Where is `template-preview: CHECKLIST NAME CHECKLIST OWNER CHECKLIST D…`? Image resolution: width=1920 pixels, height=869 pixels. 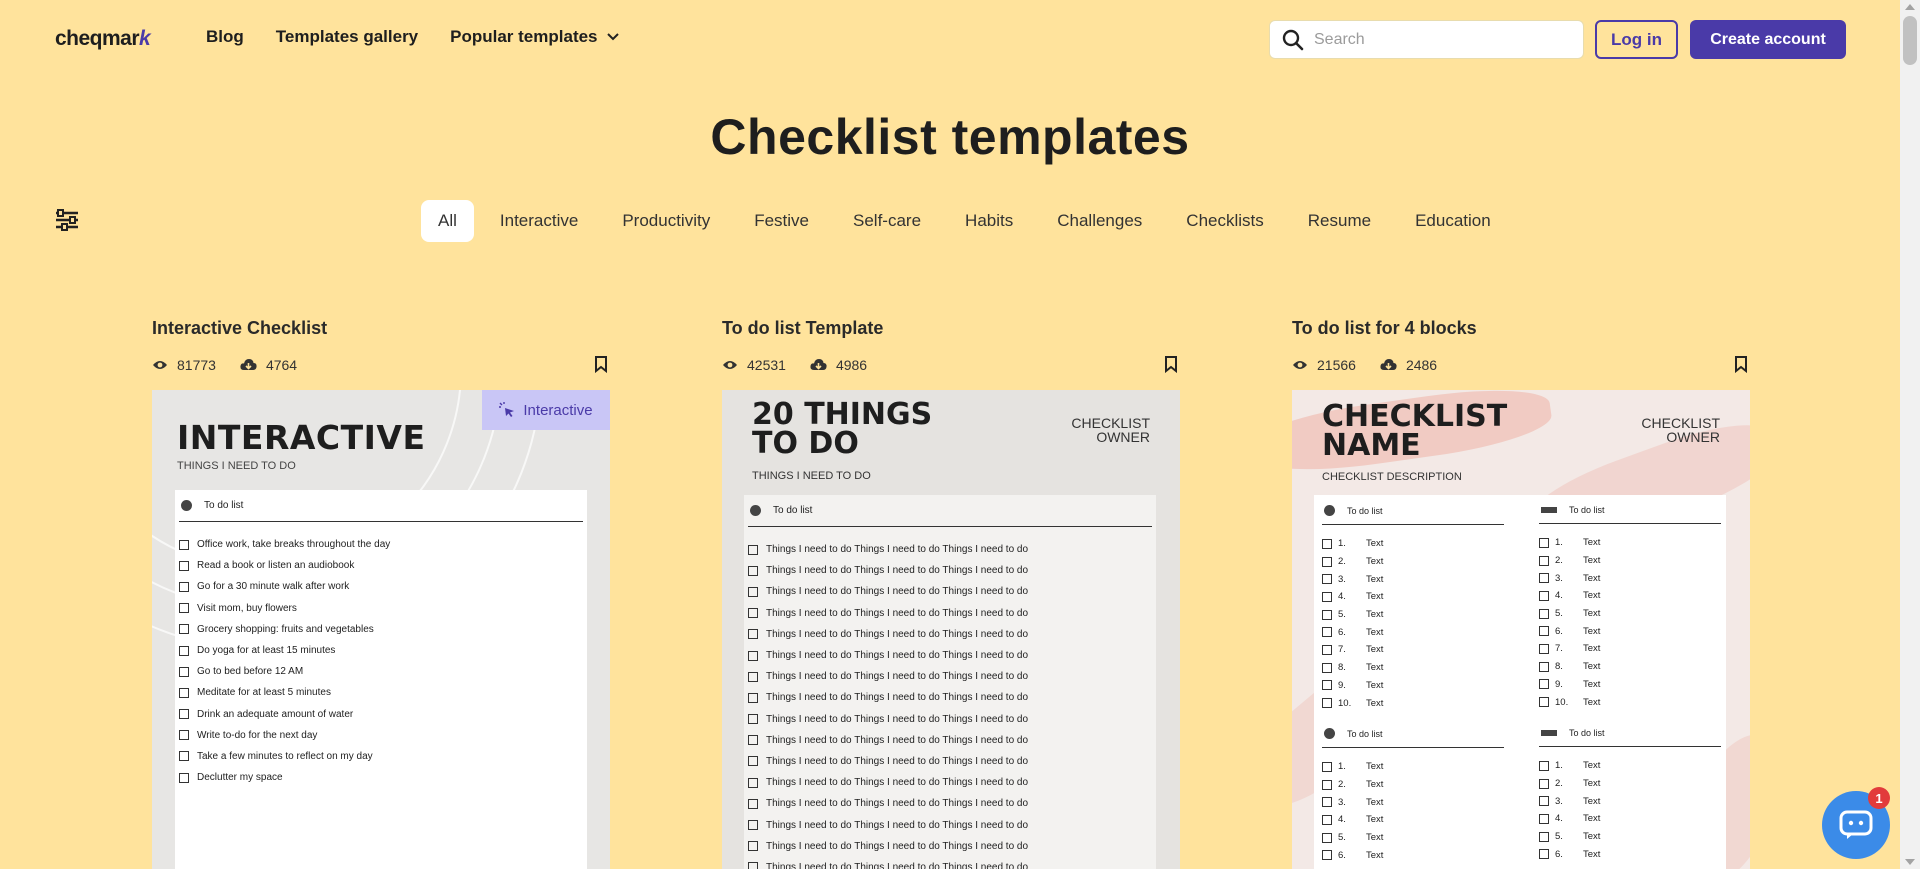 template-preview: CHECKLIST NAME CHECKLIST OWNER CHECKLIST D… is located at coordinates (1521, 629).